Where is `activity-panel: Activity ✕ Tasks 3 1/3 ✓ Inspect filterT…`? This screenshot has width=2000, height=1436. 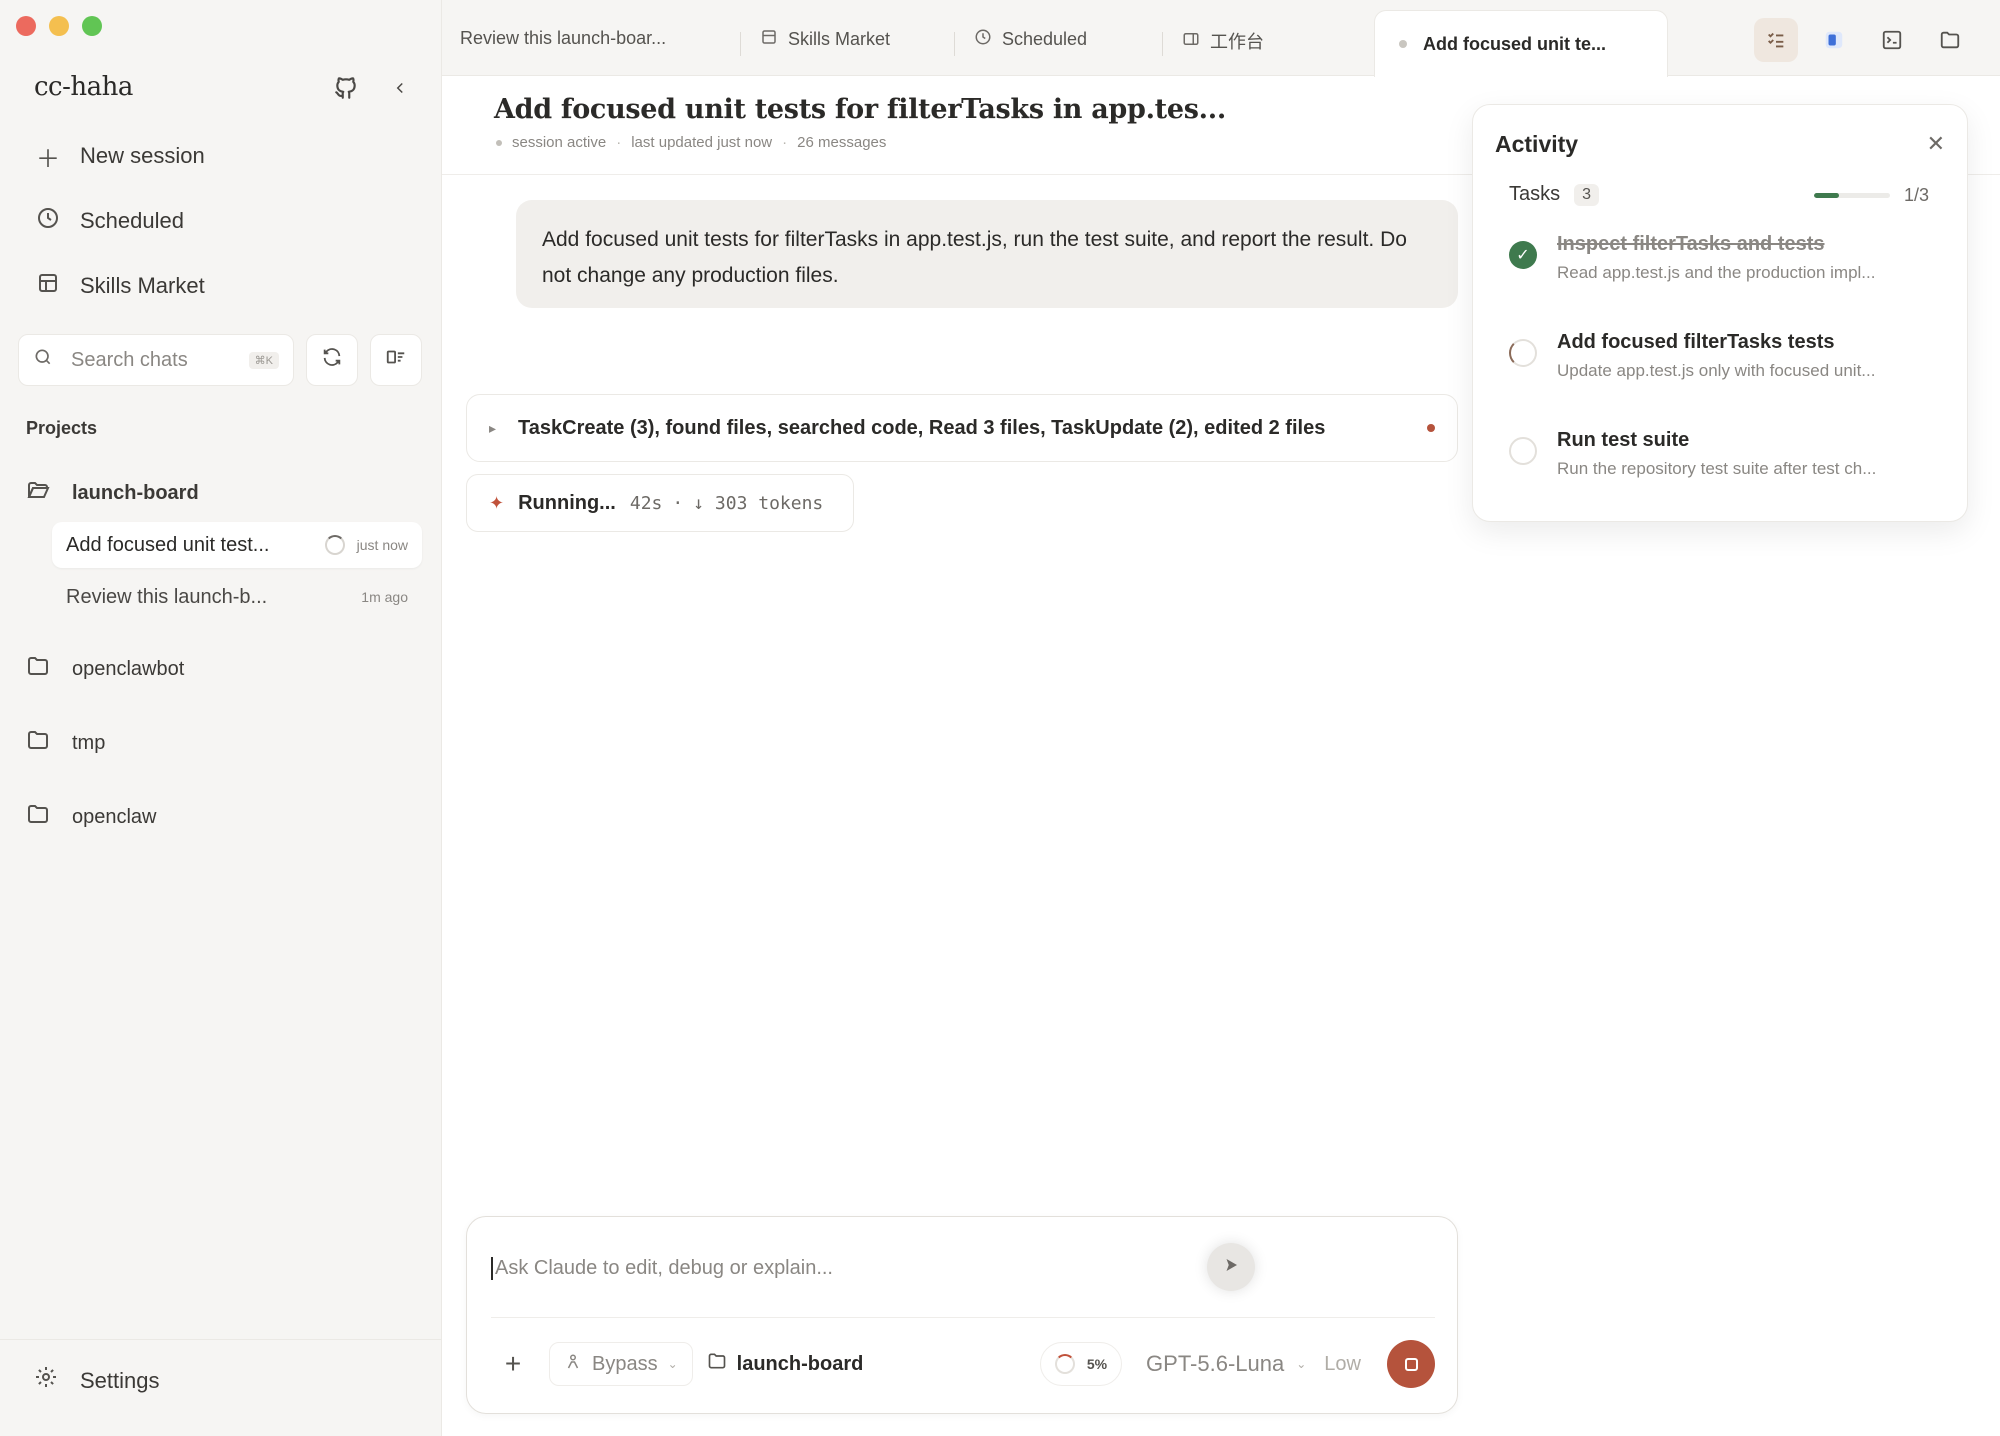
activity-panel: Activity ✕ Tasks 3 1/3 ✓ Inspect filterT… is located at coordinates (1720, 313).